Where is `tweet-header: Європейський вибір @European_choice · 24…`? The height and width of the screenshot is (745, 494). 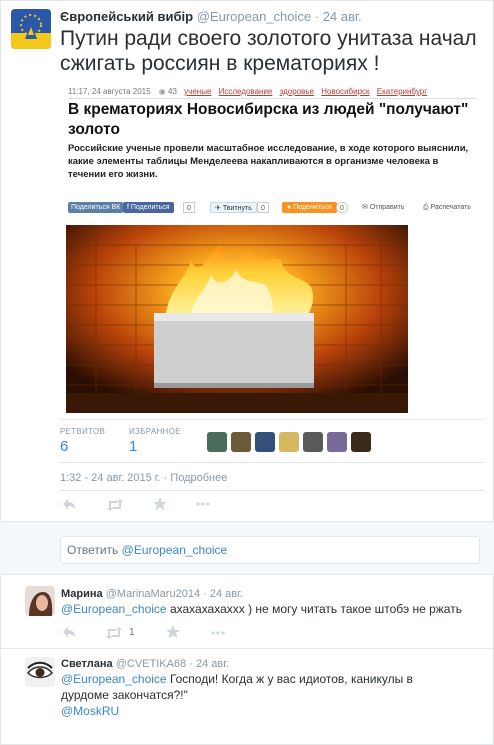
tweet-header: Європейський вибір @European_choice · 24… is located at coordinates (211, 16).